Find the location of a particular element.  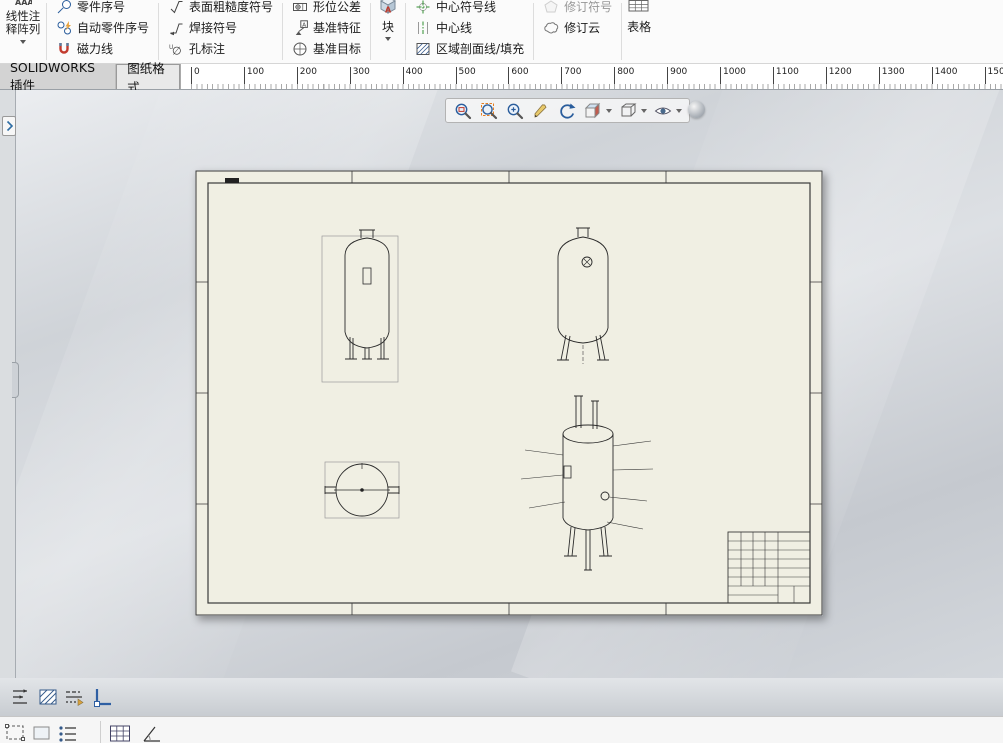

chevron-right-icon is located at coordinates (9, 126).